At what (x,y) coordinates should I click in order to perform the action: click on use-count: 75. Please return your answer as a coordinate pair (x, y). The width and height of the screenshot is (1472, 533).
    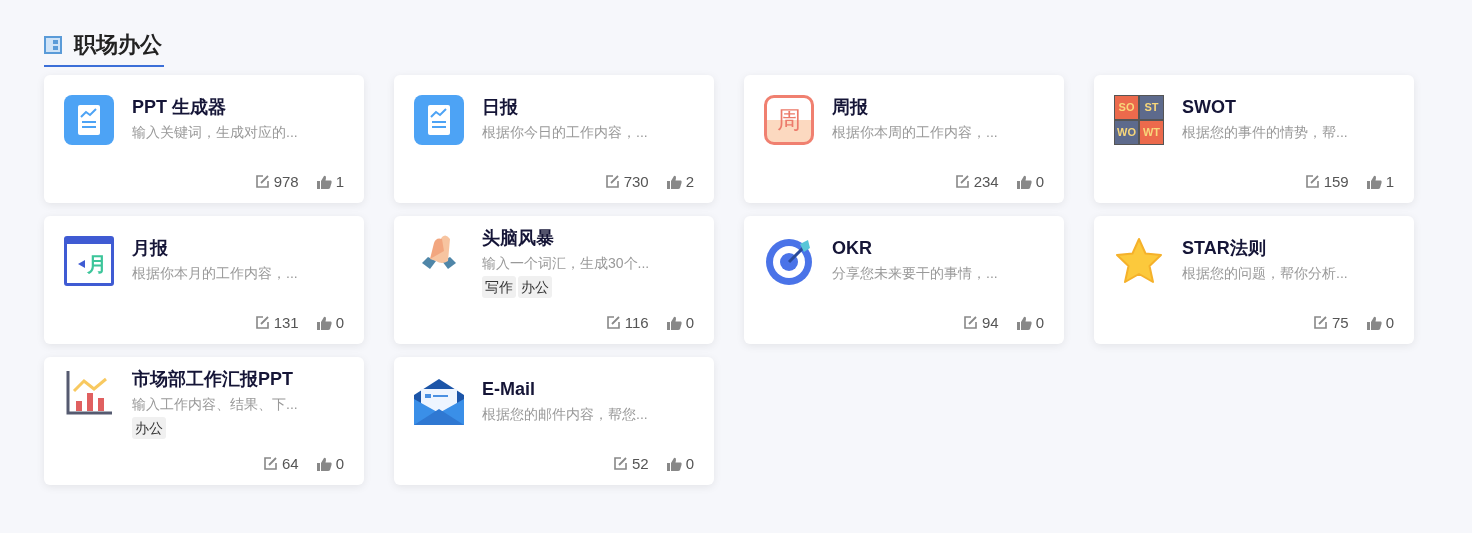
    Looking at the image, I should click on (1340, 322).